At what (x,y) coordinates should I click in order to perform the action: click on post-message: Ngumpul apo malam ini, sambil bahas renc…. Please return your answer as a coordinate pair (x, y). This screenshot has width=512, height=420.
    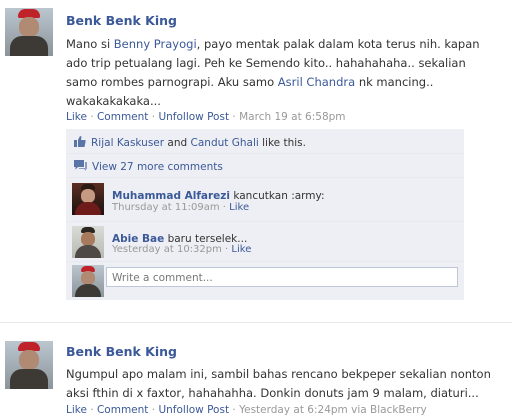
    Looking at the image, I should click on (286, 384).